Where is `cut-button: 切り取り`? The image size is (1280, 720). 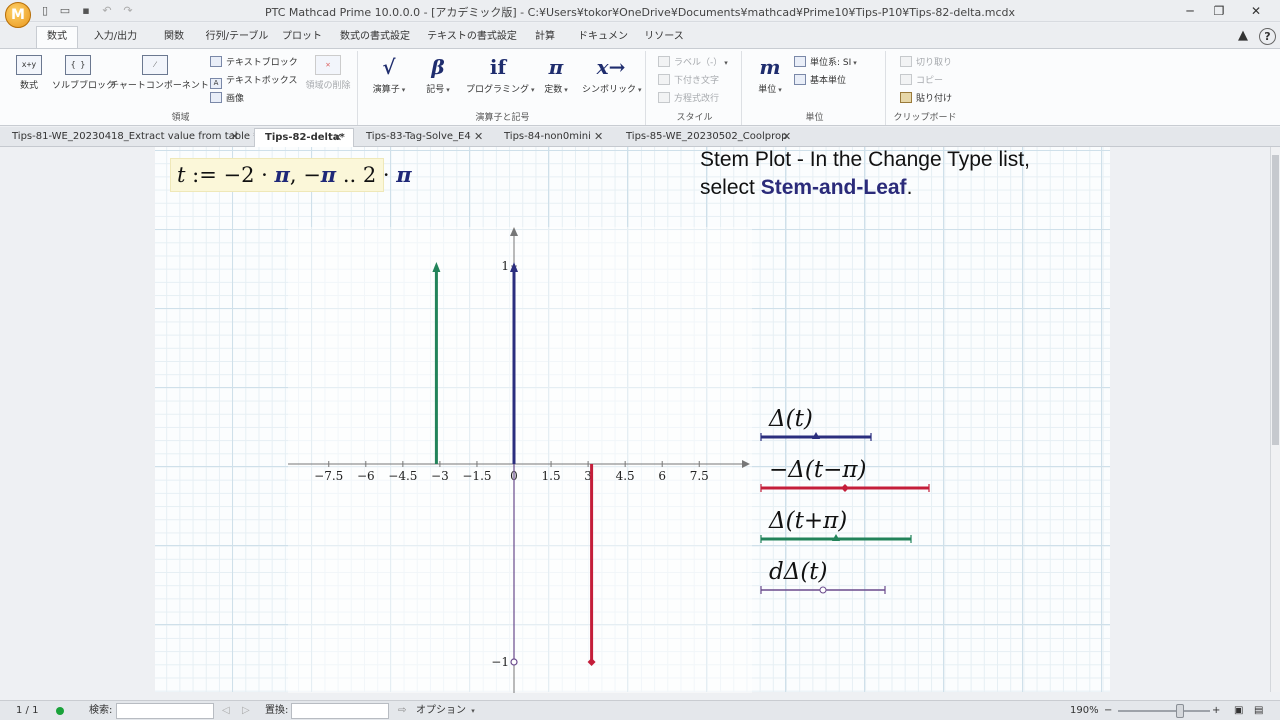 cut-button: 切り取り is located at coordinates (926, 63).